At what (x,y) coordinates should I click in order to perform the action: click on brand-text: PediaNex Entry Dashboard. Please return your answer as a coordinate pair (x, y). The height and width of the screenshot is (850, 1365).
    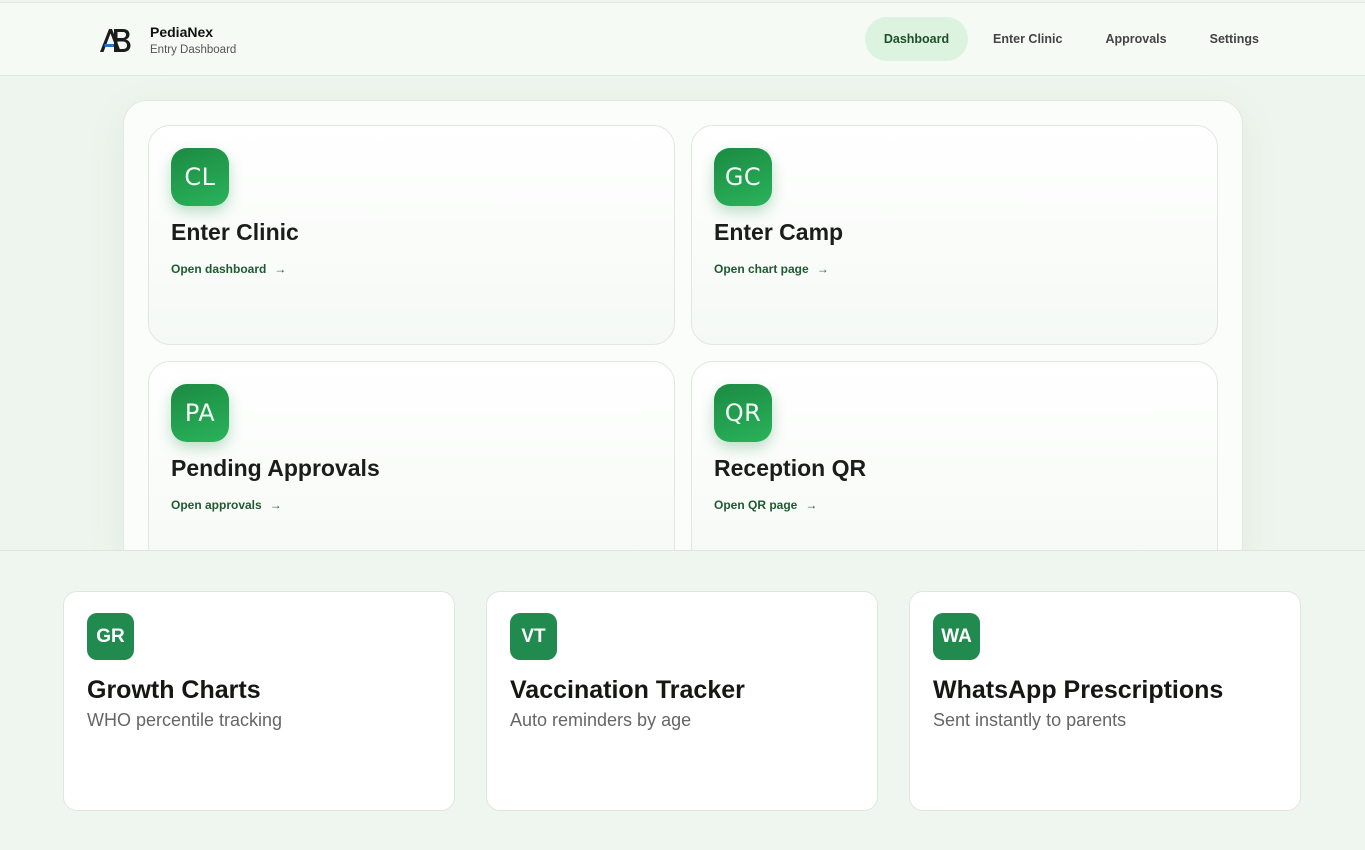
    Looking at the image, I should click on (193, 40).